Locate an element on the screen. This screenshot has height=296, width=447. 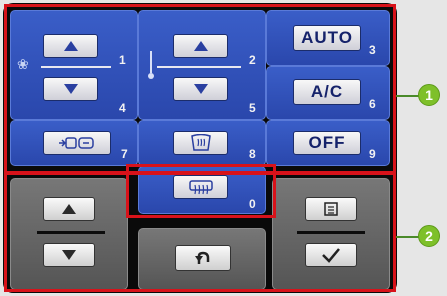
callout-badge-1: 1 is located at coordinates (429, 95).